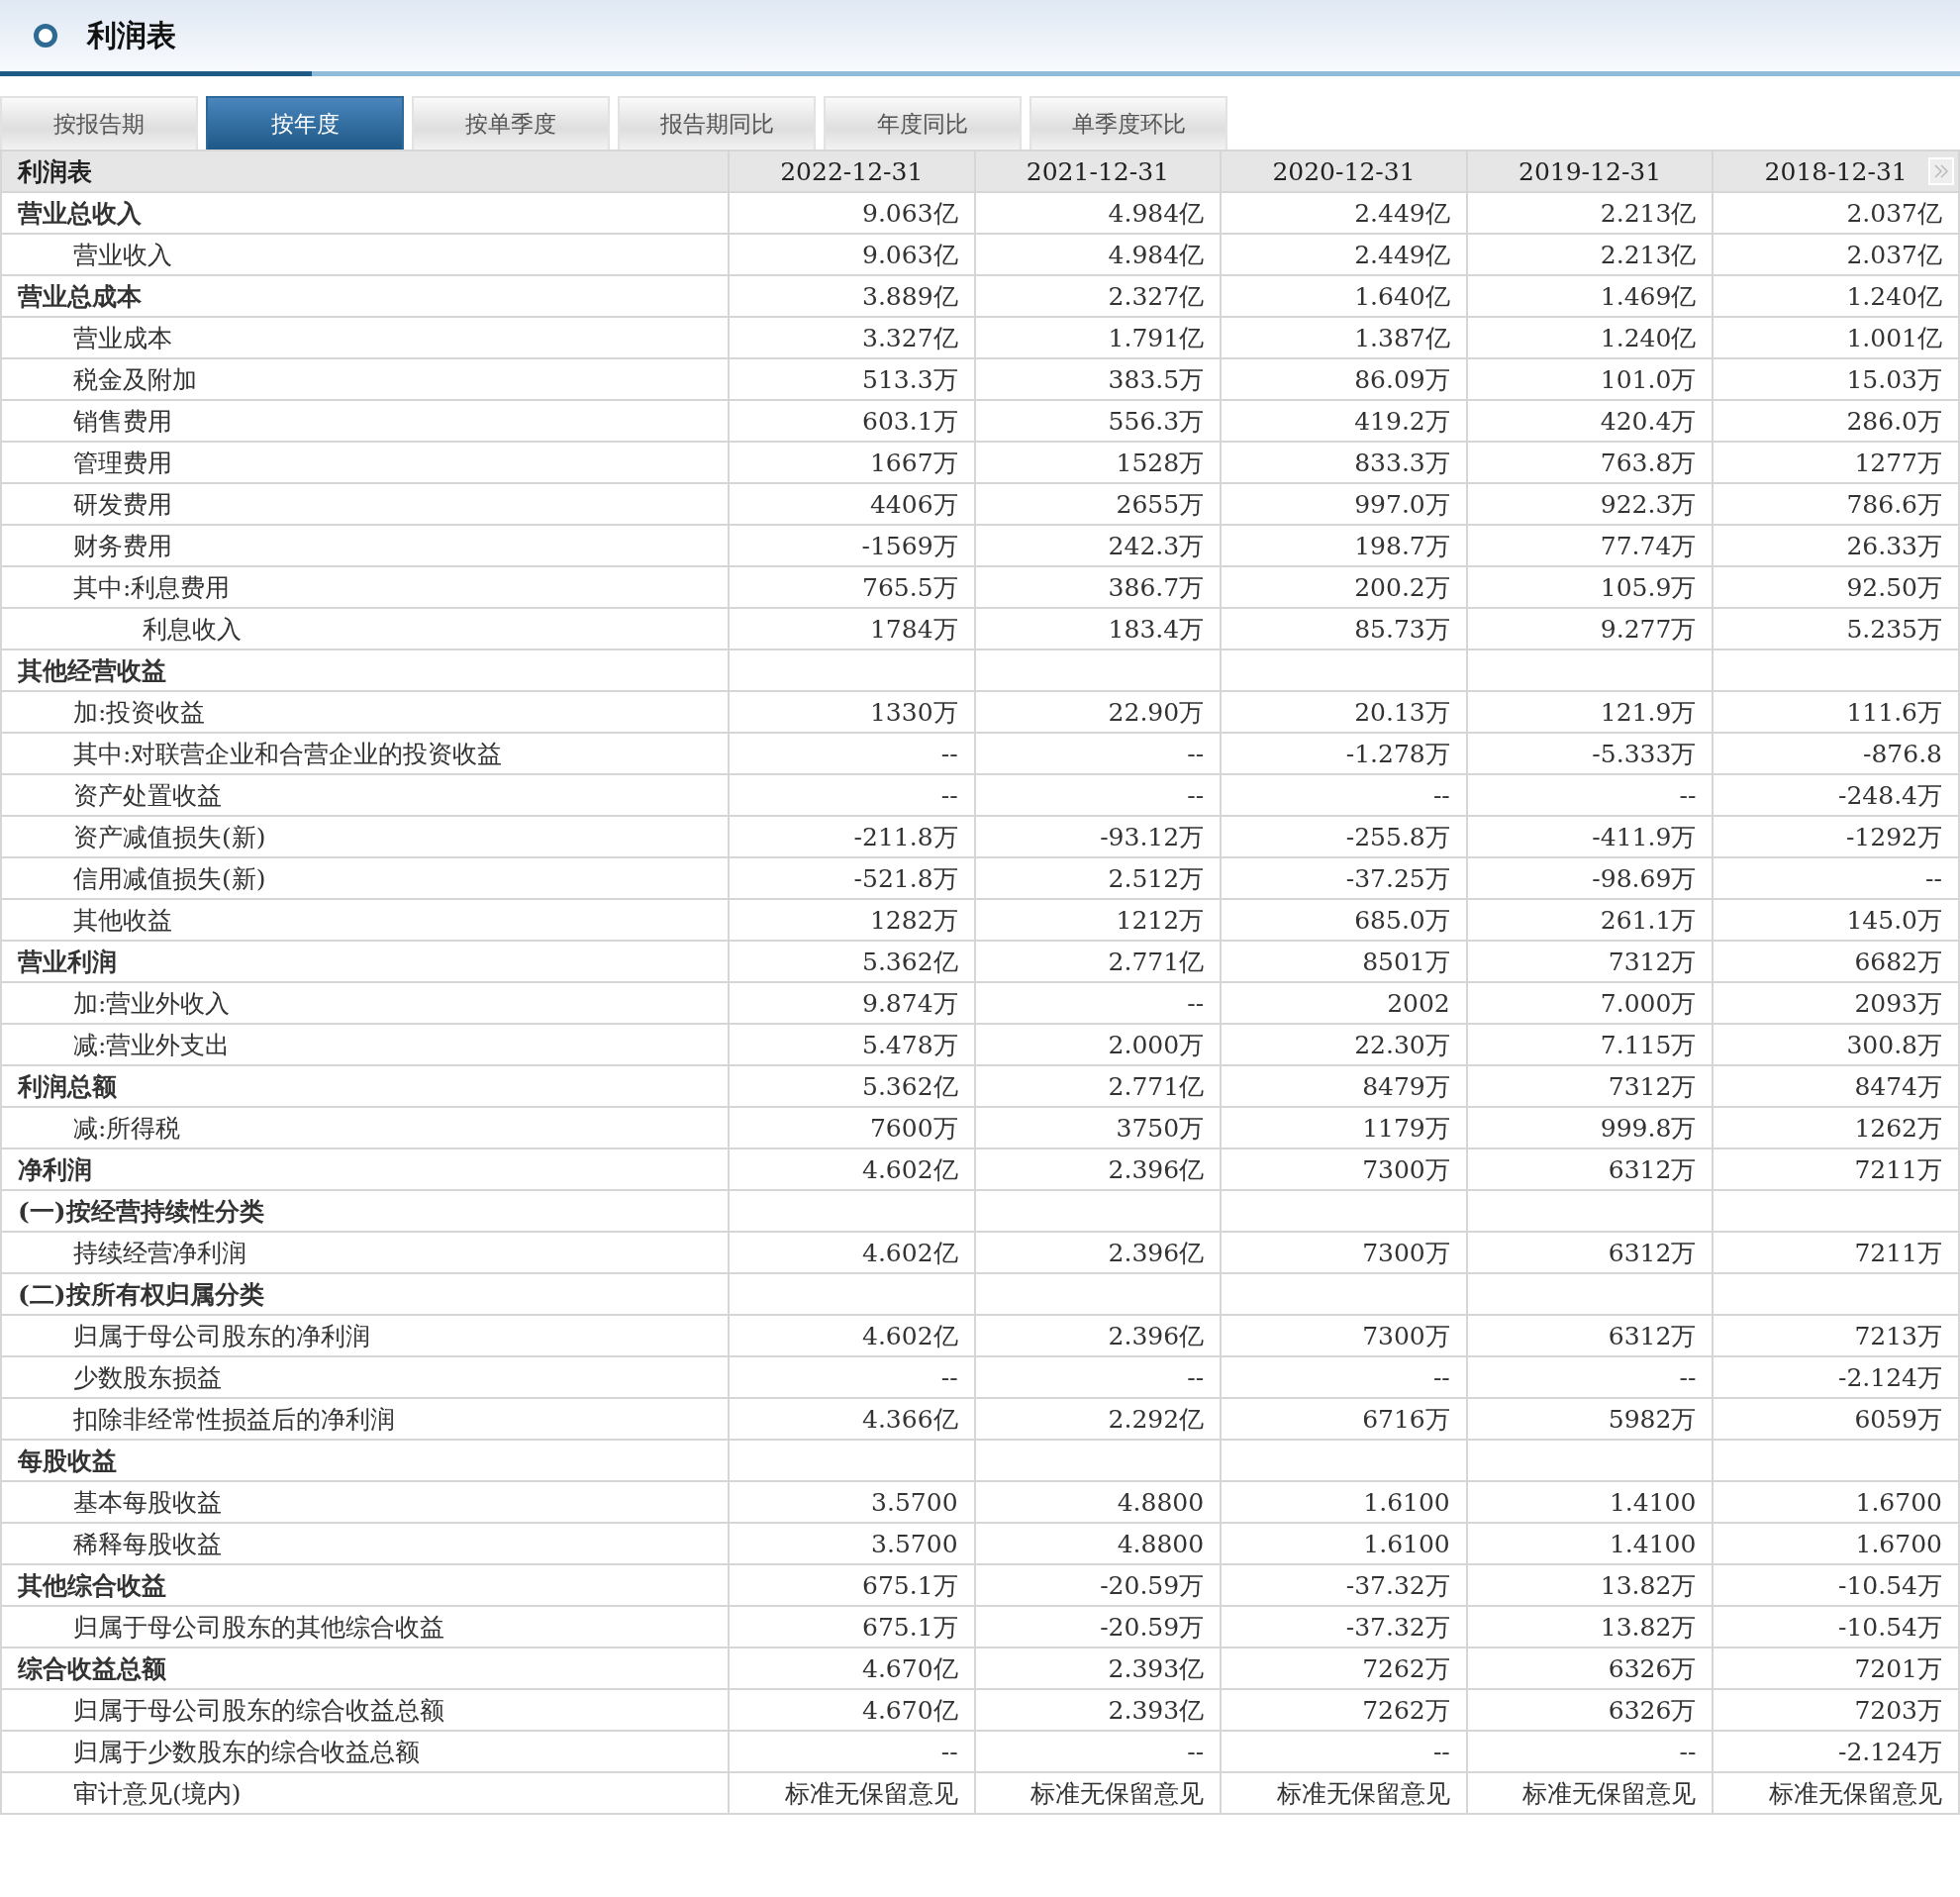 Image resolution: width=1960 pixels, height=1897 pixels. Describe the element at coordinates (365, 1211) in the screenshot. I see `row-label: (一)按经营持续性分类` at that location.